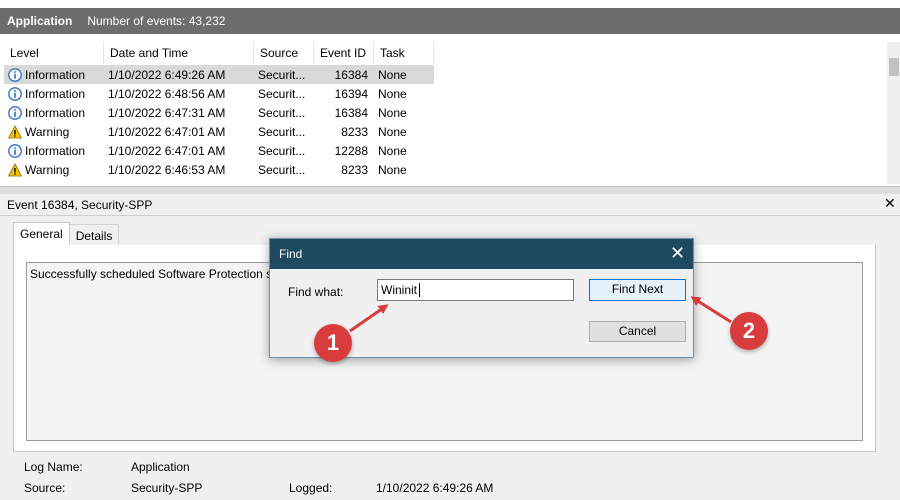 Image resolution: width=900 pixels, height=500 pixels. Describe the element at coordinates (284, 53) in the screenshot. I see `column-header-source: Source` at that location.